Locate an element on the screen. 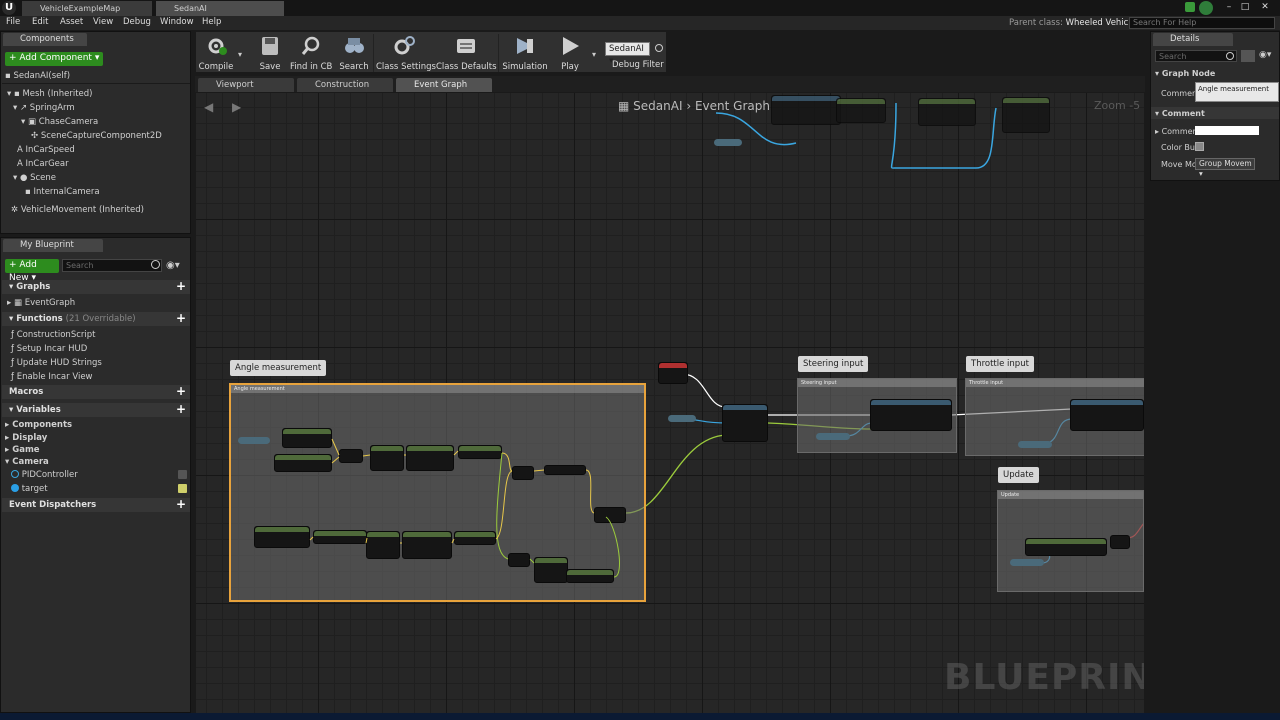 Image resolution: width=1280 pixels, height=720 pixels. variable-group-components: ▸ Components is located at coordinates (38, 425).